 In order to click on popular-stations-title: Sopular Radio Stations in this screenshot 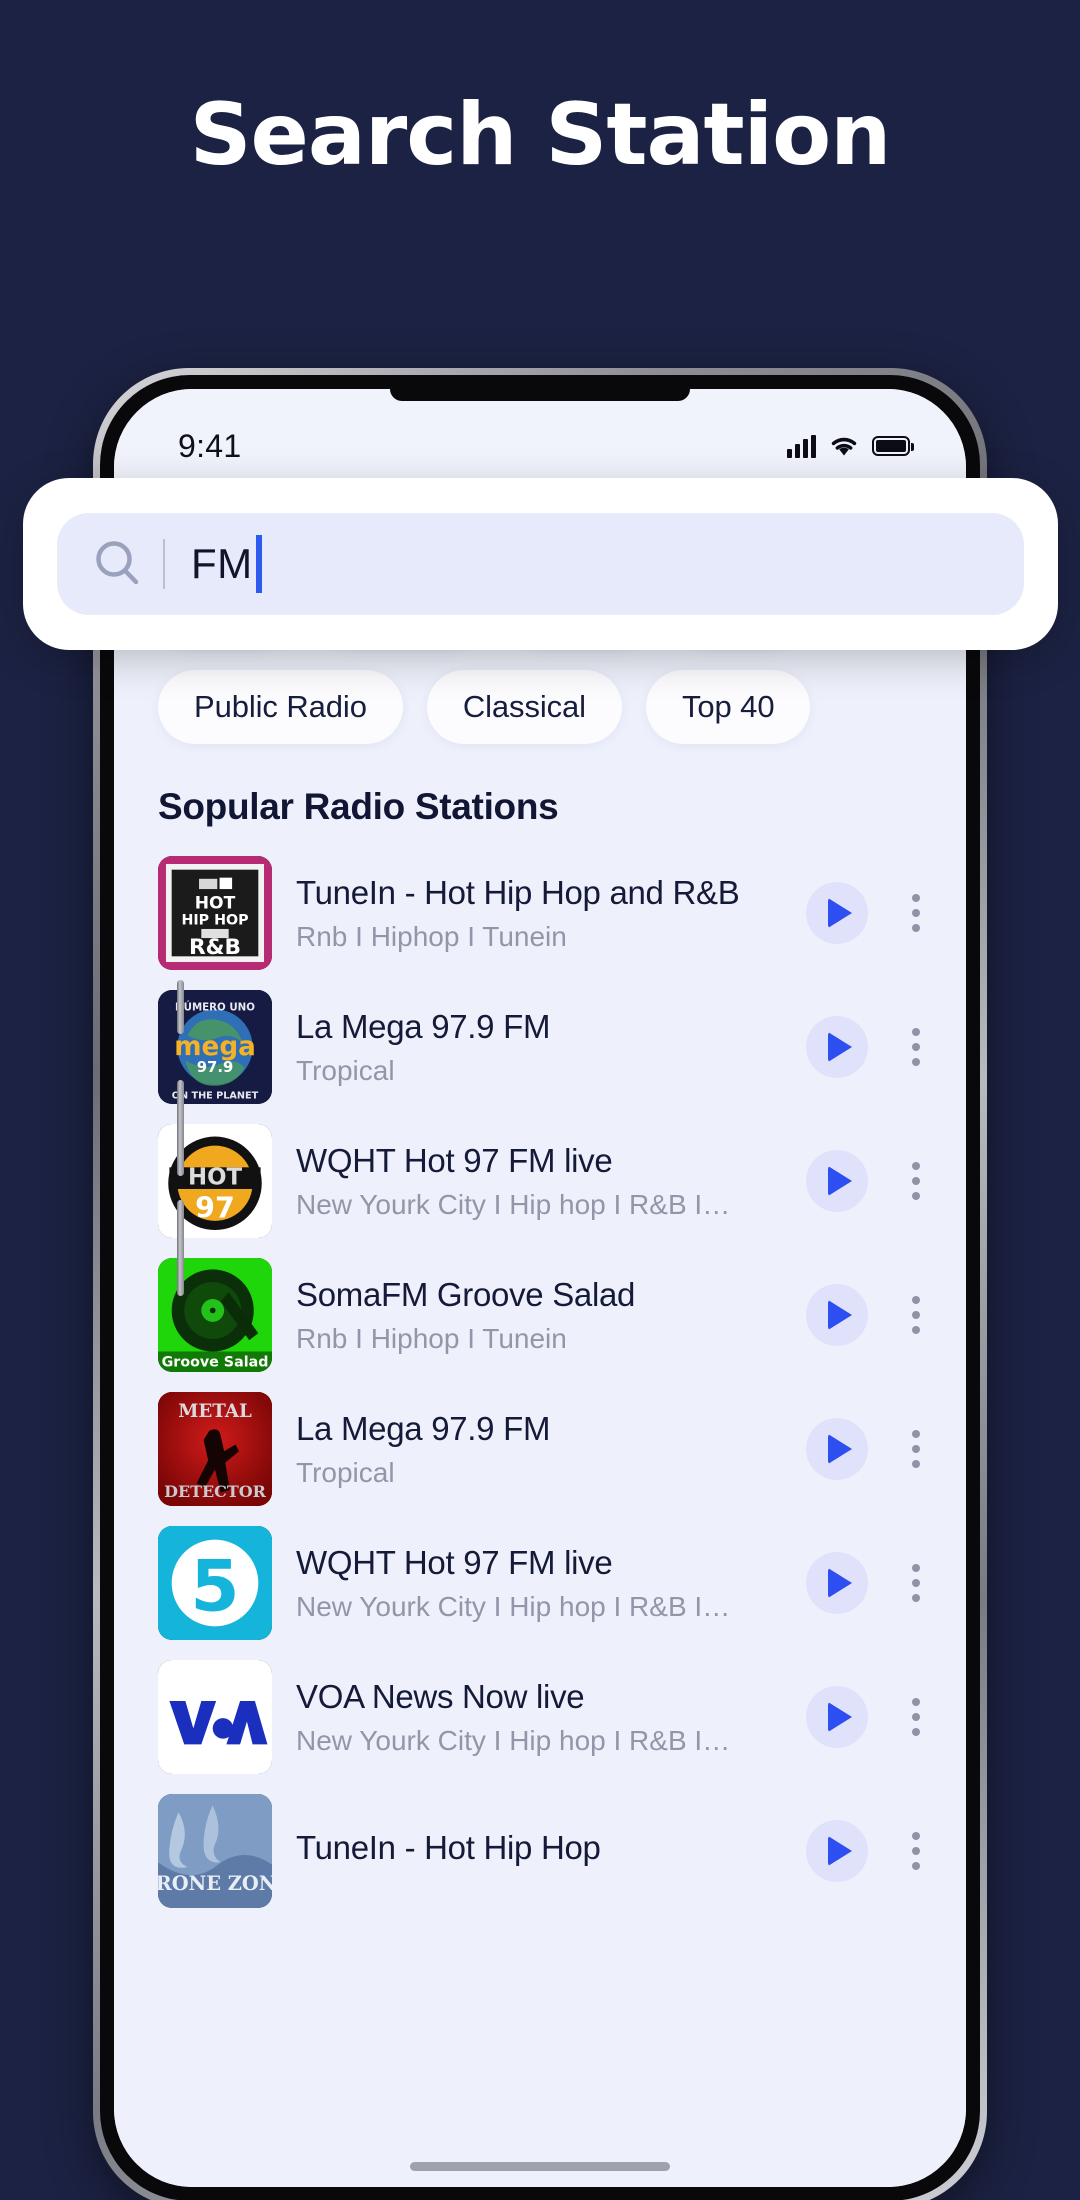, I will do `click(358, 806)`.